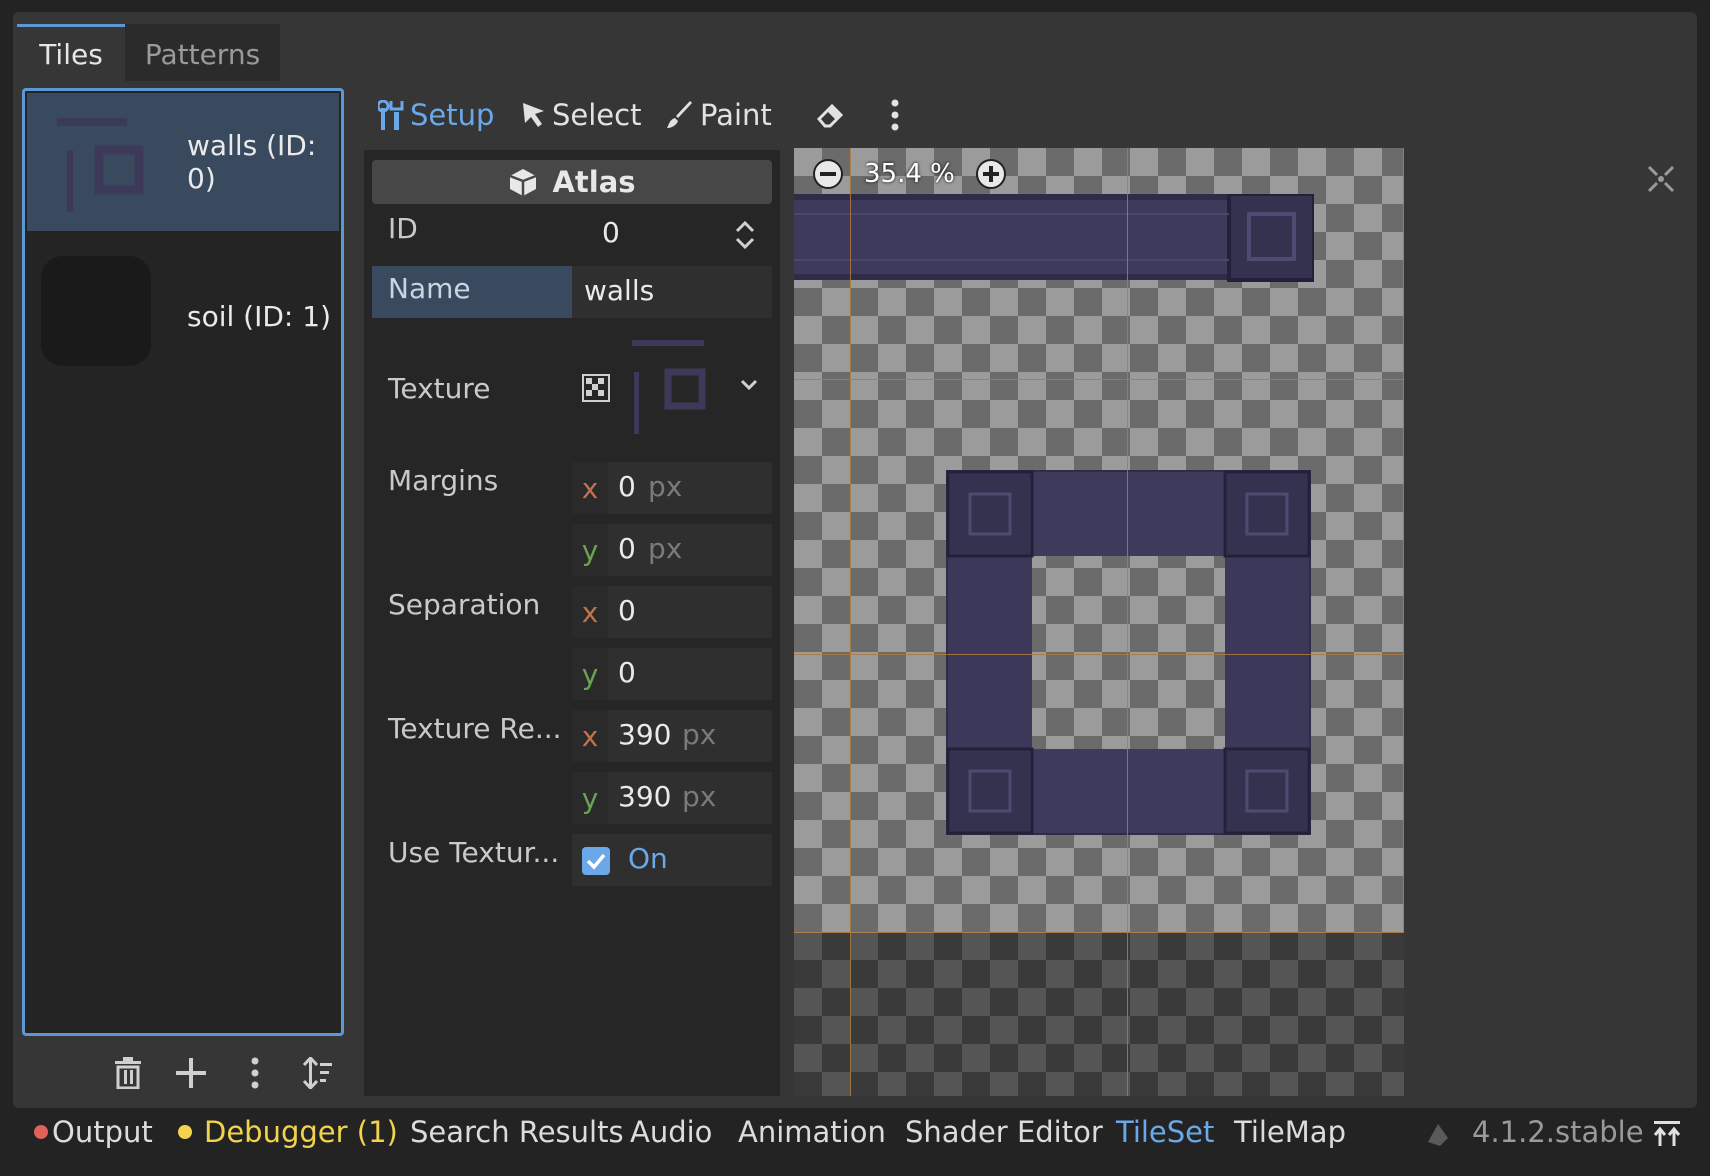  I want to click on texture-region-x-field: x 390 px, so click(672, 736).